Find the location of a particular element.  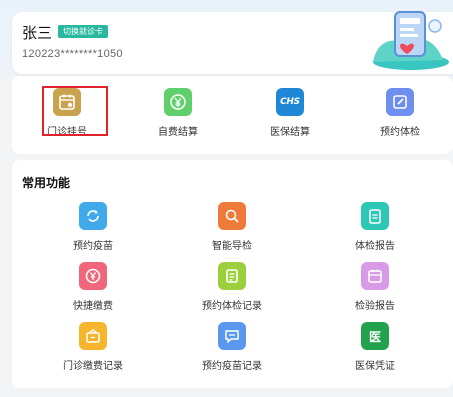

function-label: 智能导检 is located at coordinates (232, 246).